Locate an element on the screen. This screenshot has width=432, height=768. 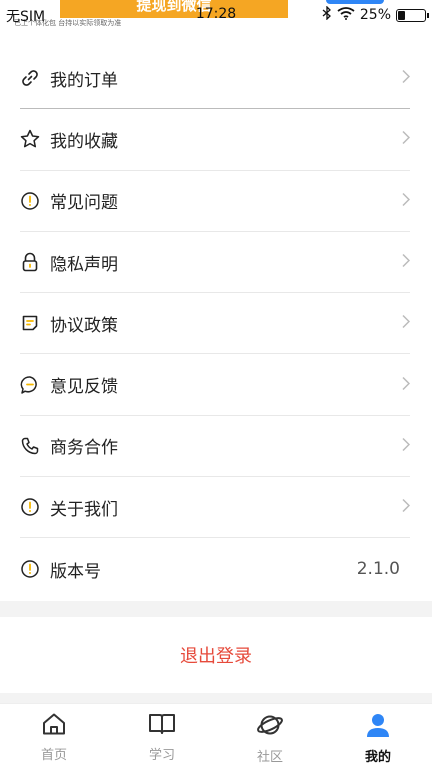
menu-item-feedback: 意见反馈 is located at coordinates (215, 385).